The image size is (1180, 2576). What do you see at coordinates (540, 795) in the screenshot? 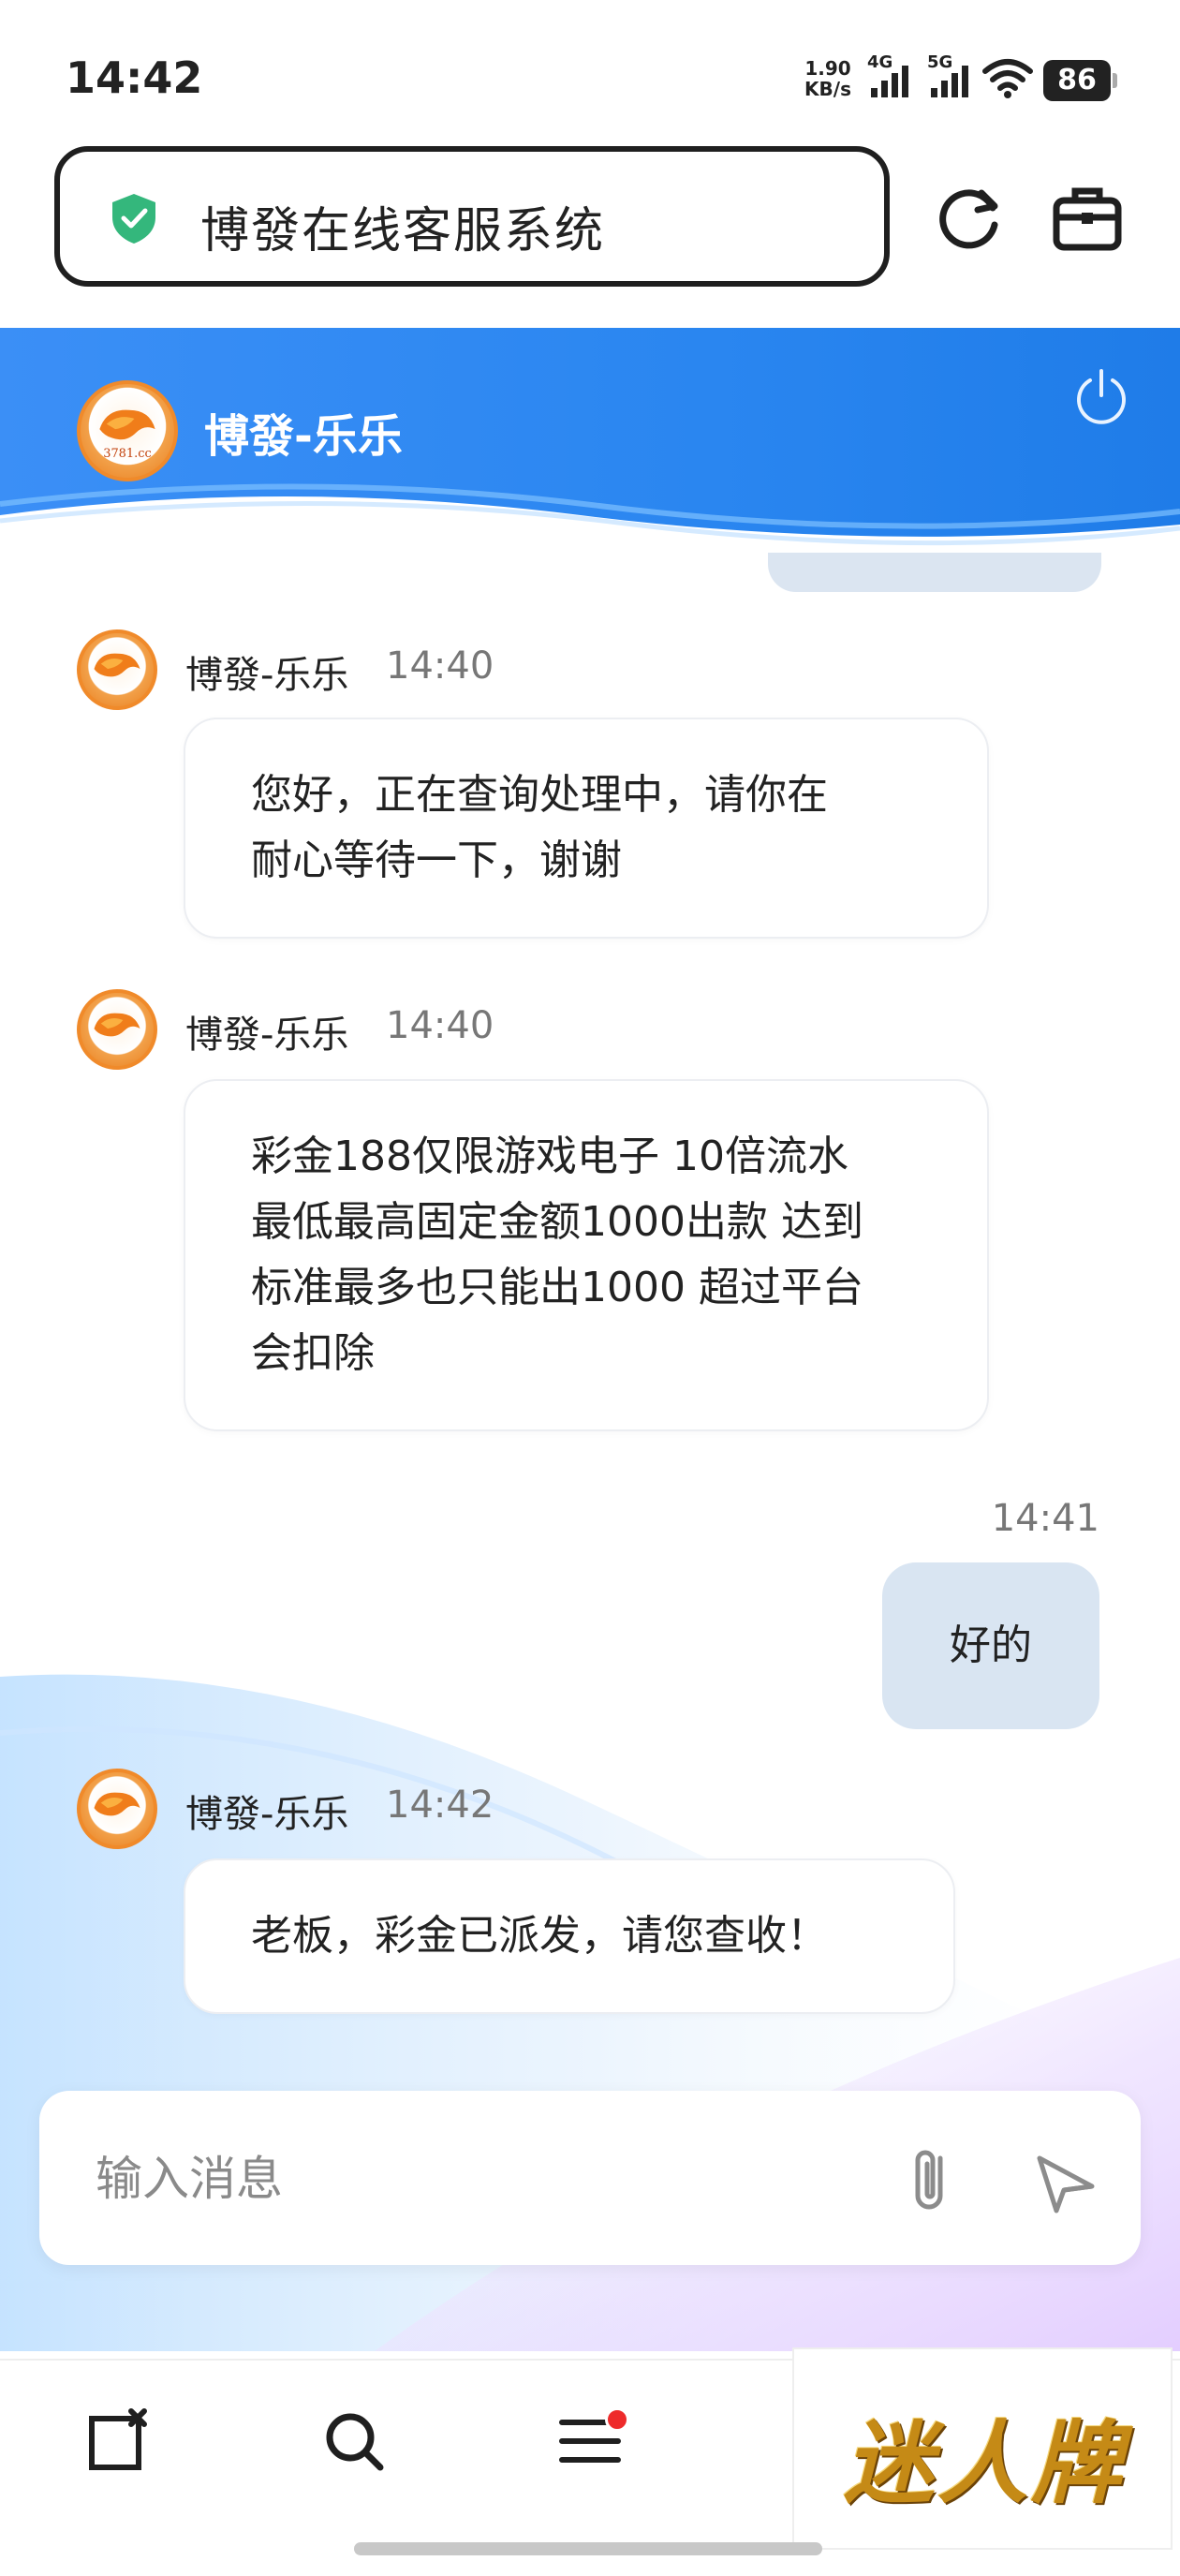
I see `message-line: 您好，正在查询处理中，请你在` at bounding box center [540, 795].